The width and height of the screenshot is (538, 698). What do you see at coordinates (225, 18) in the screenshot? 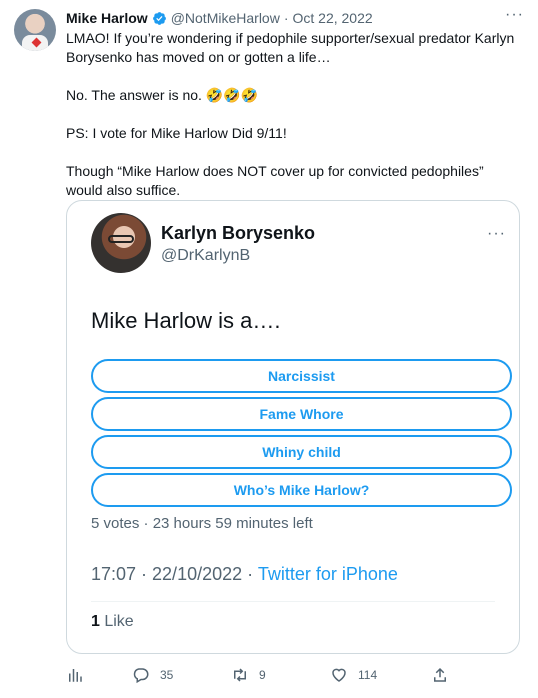
I see `author-handle: @NotMikeHarlow` at bounding box center [225, 18].